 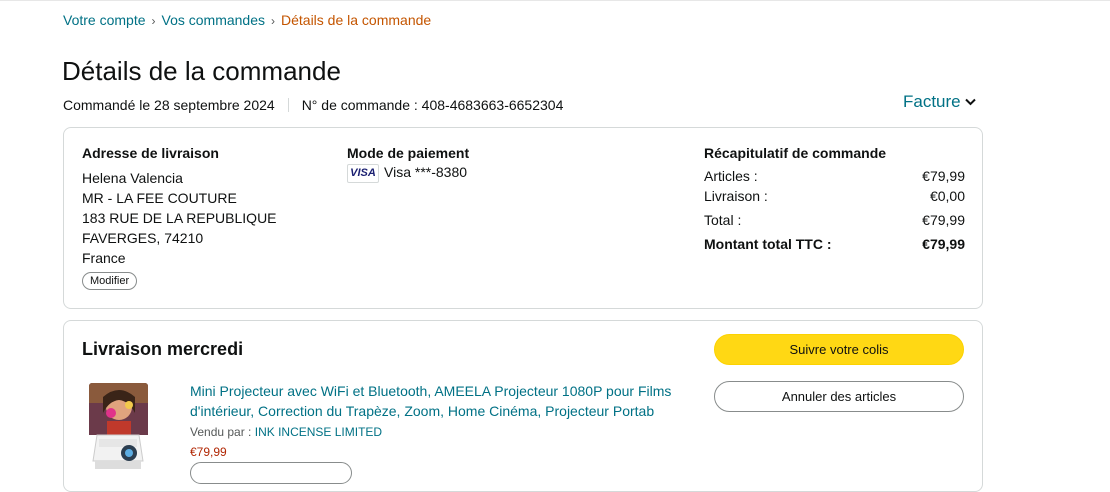 What do you see at coordinates (356, 20) in the screenshot?
I see `breadcrumb-current: Détails de la commande` at bounding box center [356, 20].